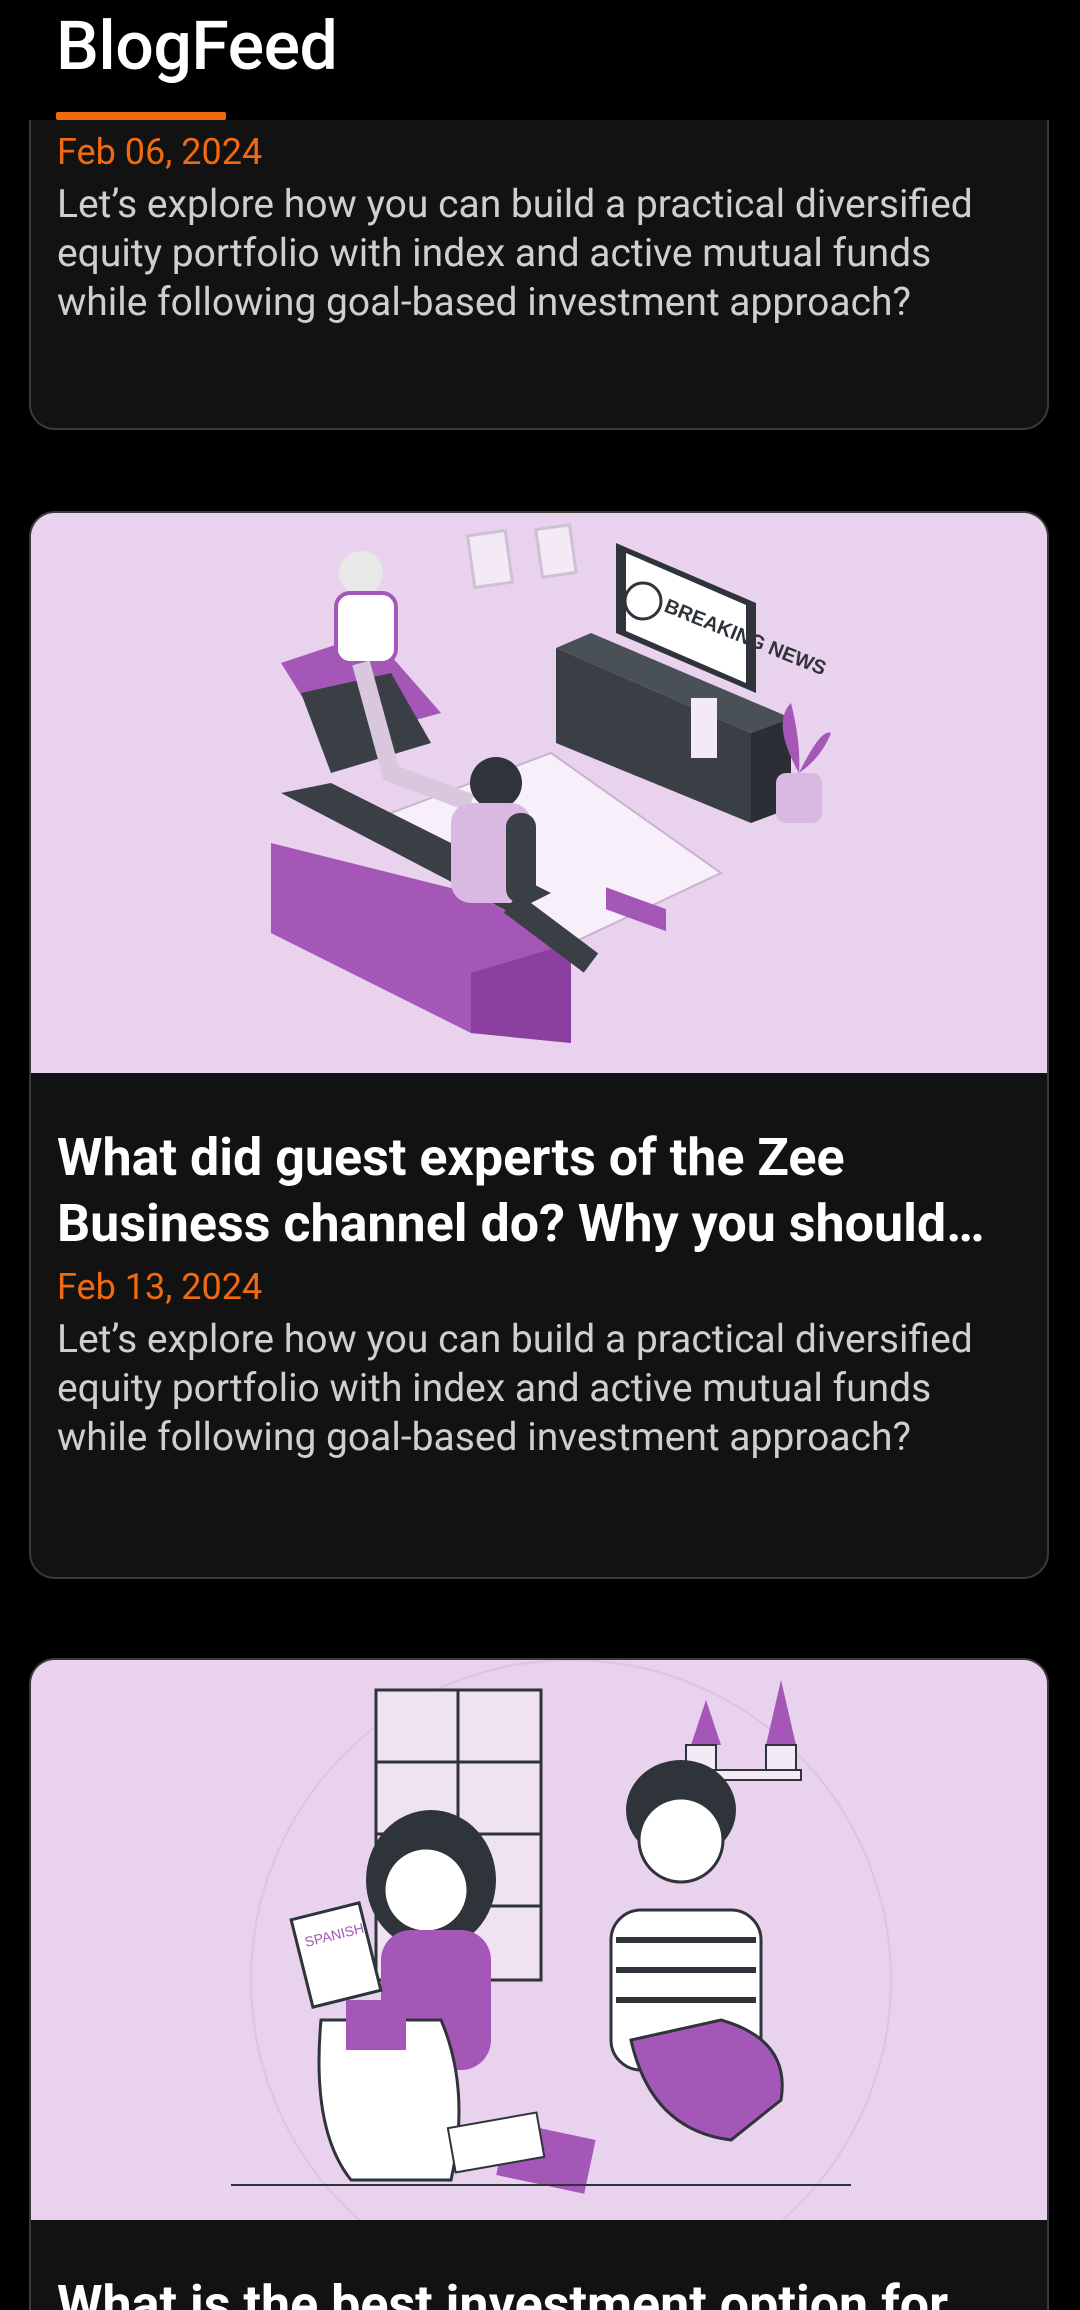  I want to click on post-date: Feb 06, 2024, so click(160, 152).